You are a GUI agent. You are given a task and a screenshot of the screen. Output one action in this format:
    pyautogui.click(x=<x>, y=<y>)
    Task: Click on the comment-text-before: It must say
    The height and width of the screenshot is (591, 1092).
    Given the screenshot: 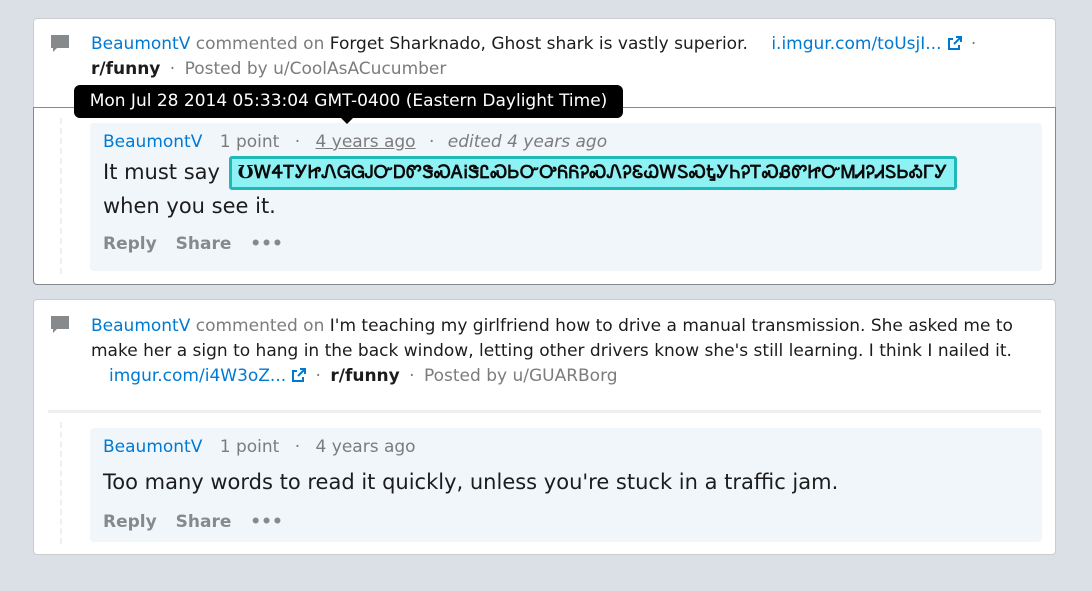 What is the action you would take?
    pyautogui.click(x=161, y=172)
    